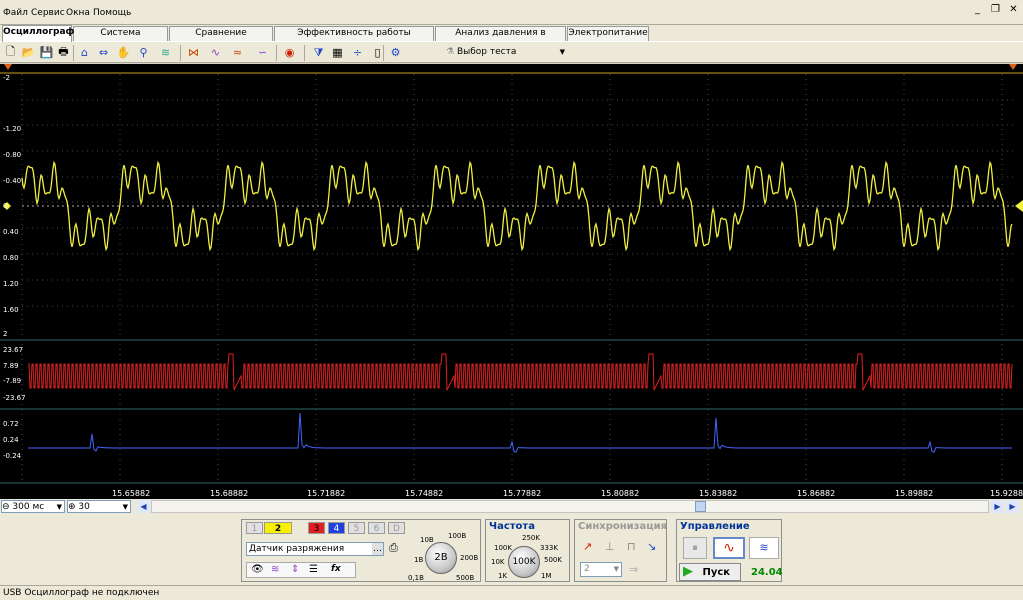 The width and height of the screenshot is (1023, 600). Describe the element at coordinates (193, 52) in the screenshot. I see `spread-icon: ⋈` at that location.